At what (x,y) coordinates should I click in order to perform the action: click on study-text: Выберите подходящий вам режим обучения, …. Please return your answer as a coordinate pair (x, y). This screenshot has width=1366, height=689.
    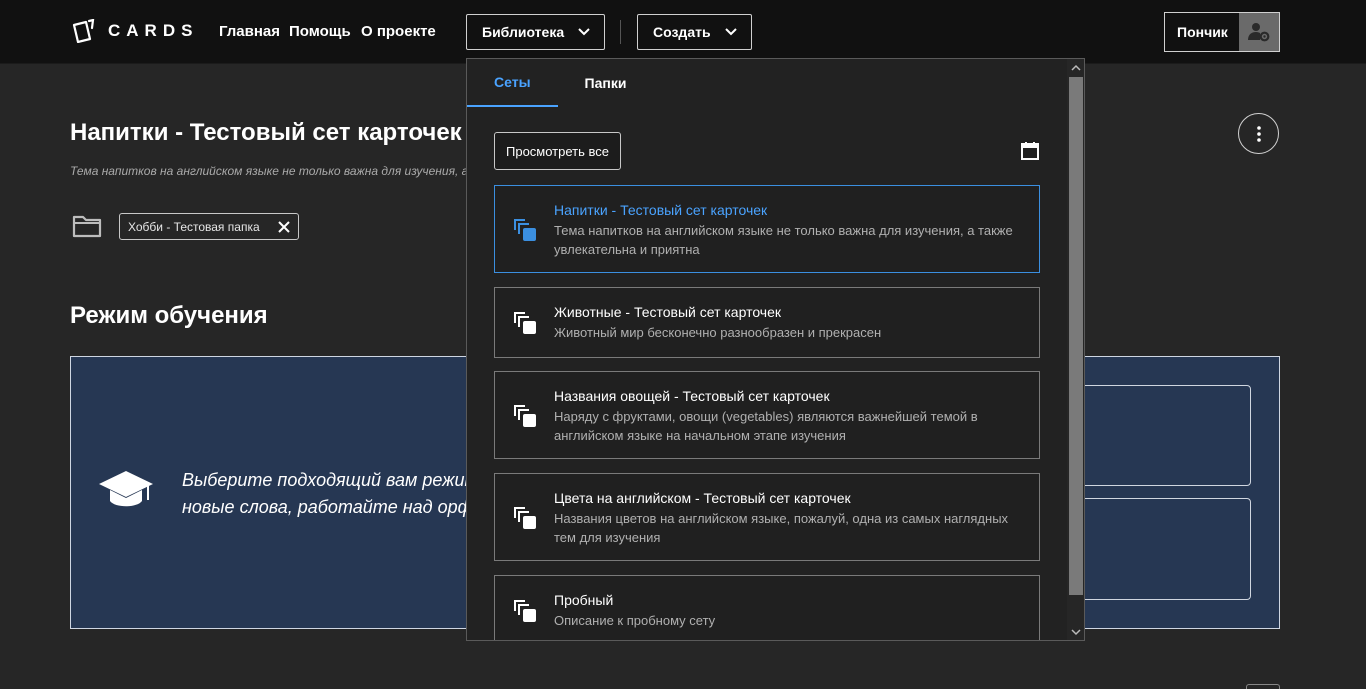
    Looking at the image, I should click on (332, 494).